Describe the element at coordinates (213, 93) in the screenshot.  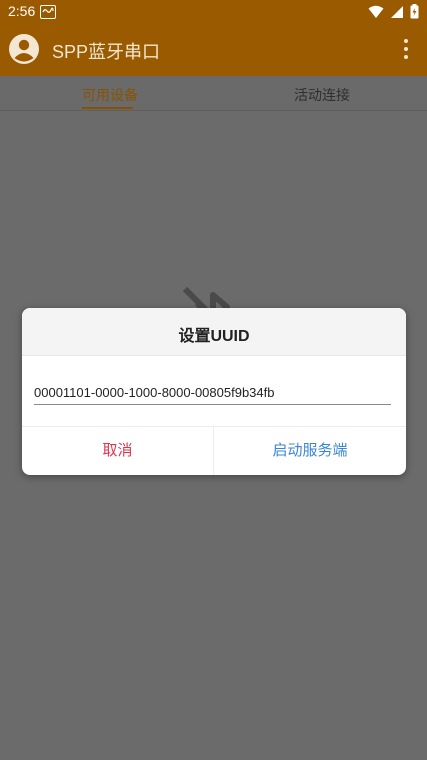
I see `tab-bar: 可用设备 活动连接` at that location.